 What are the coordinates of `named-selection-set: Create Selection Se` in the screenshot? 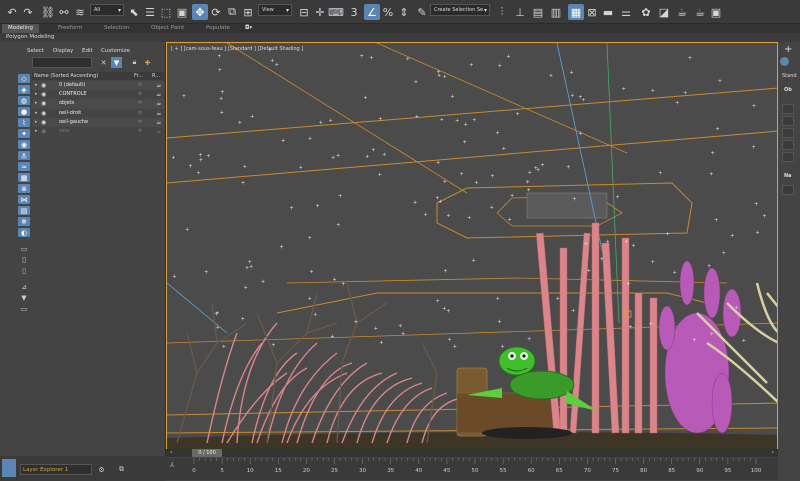 It's located at (460, 10).